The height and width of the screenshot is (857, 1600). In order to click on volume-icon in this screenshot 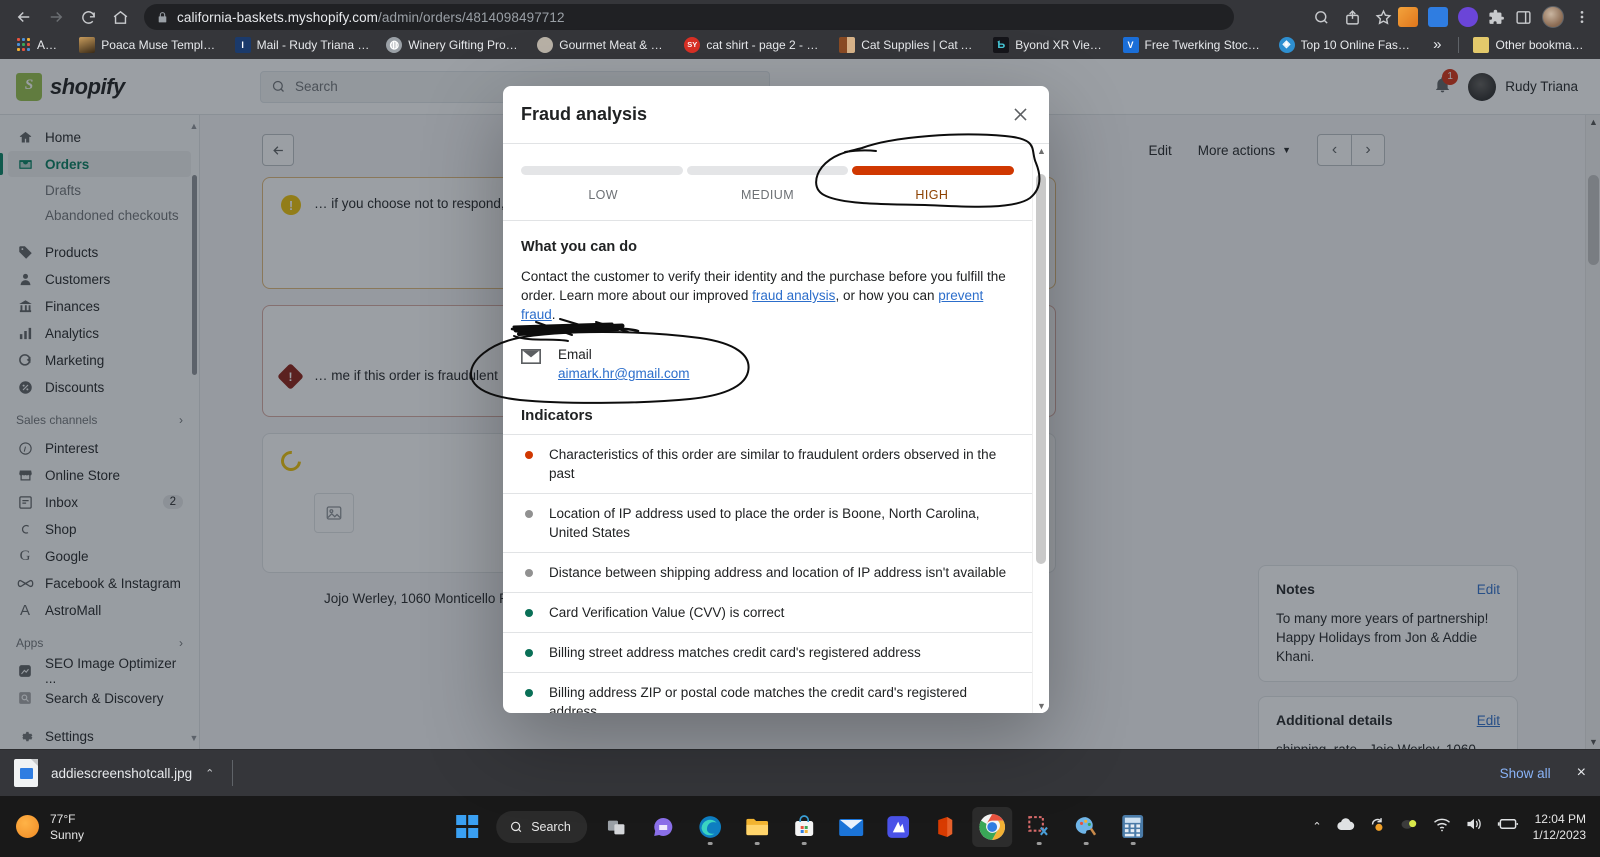, I will do `click(1474, 826)`.